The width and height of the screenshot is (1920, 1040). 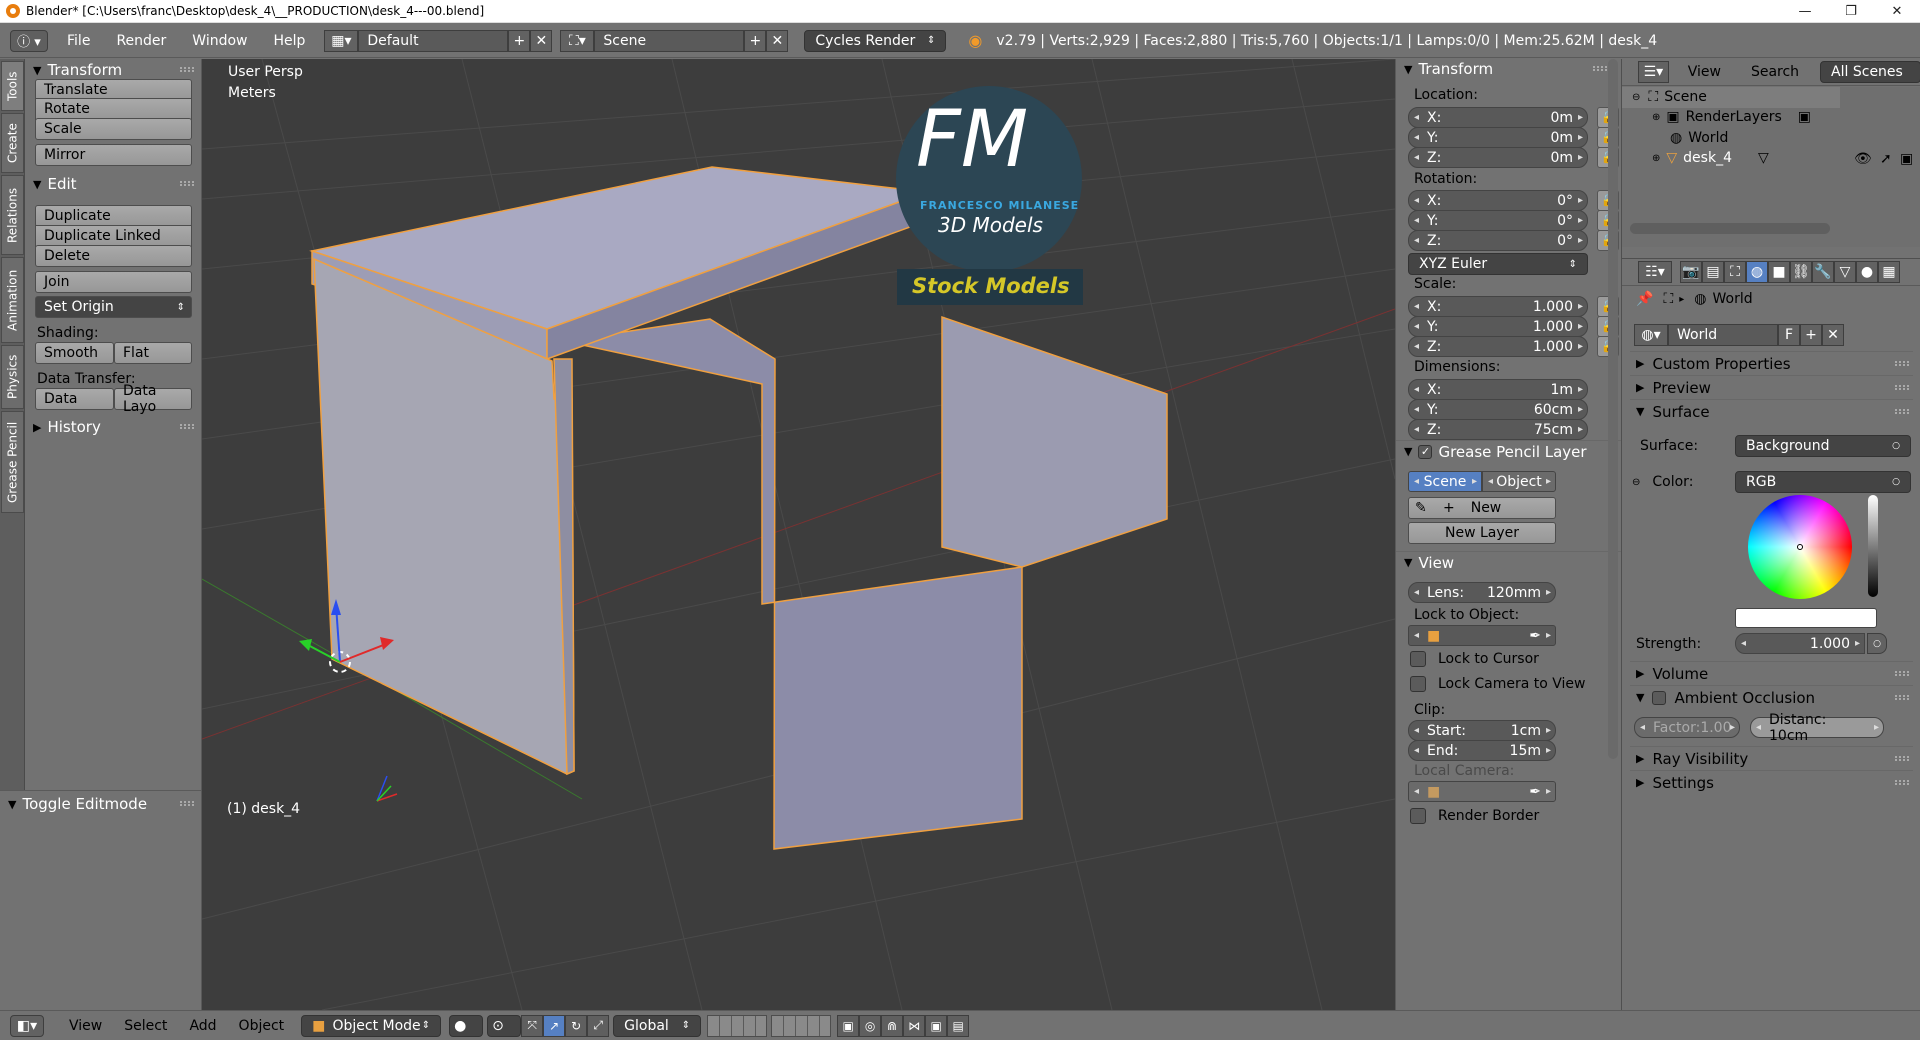 What do you see at coordinates (12, 377) in the screenshot?
I see `tab-physics: Physics` at bounding box center [12, 377].